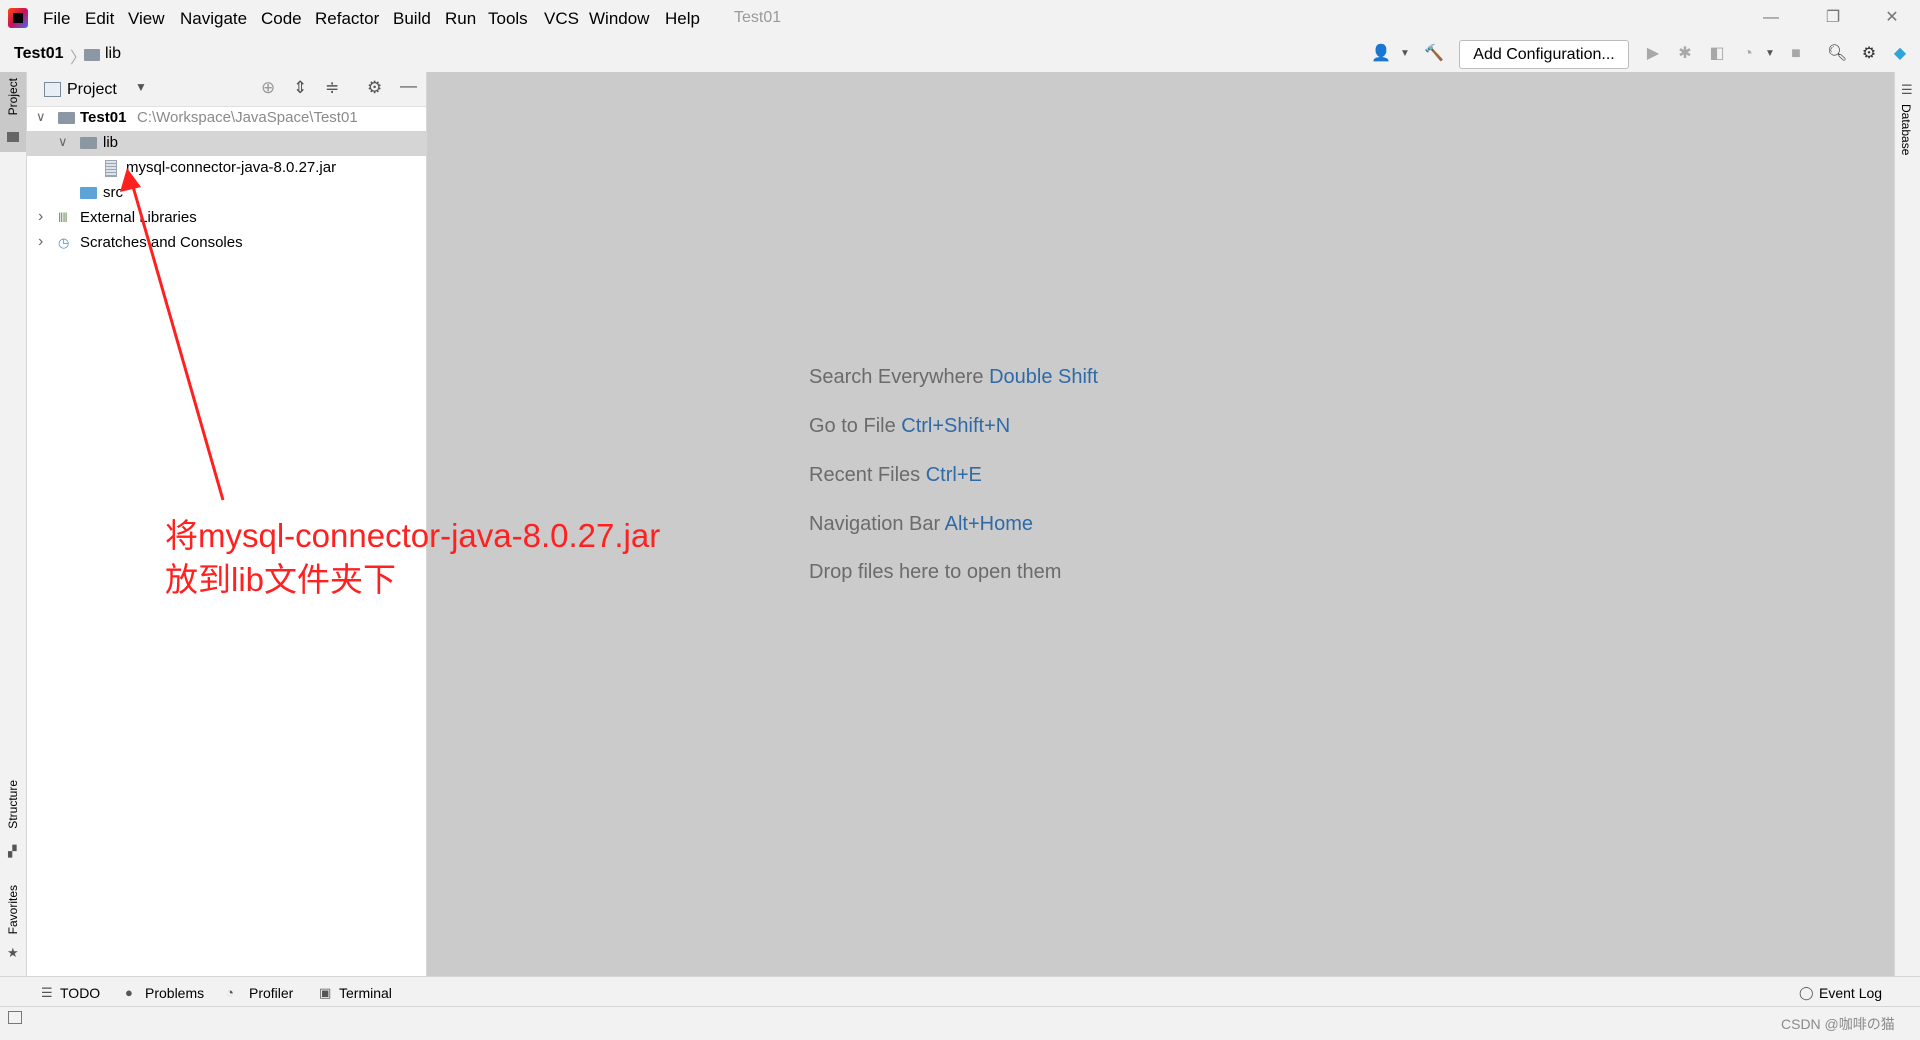 This screenshot has height=1040, width=1920. What do you see at coordinates (989, 524) in the screenshot?
I see `hint-shortcut: Alt+Home` at bounding box center [989, 524].